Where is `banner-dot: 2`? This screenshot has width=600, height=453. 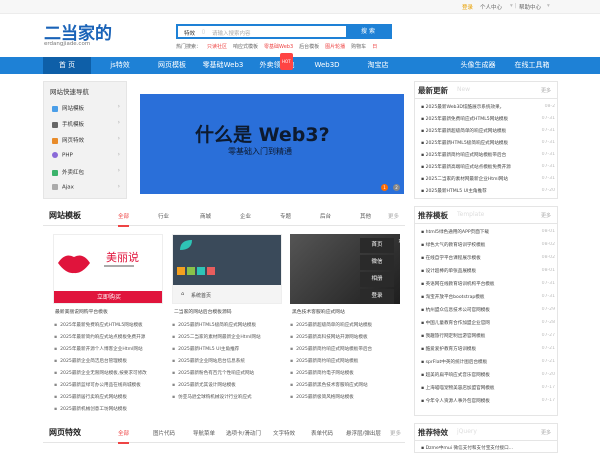
banner-dot: 2 is located at coordinates (396, 187).